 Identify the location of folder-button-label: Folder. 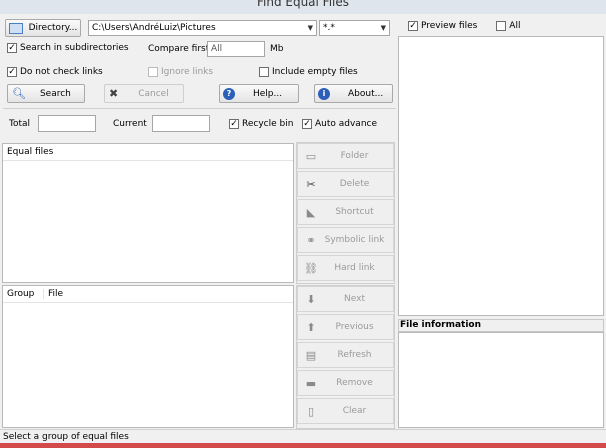
(354, 156).